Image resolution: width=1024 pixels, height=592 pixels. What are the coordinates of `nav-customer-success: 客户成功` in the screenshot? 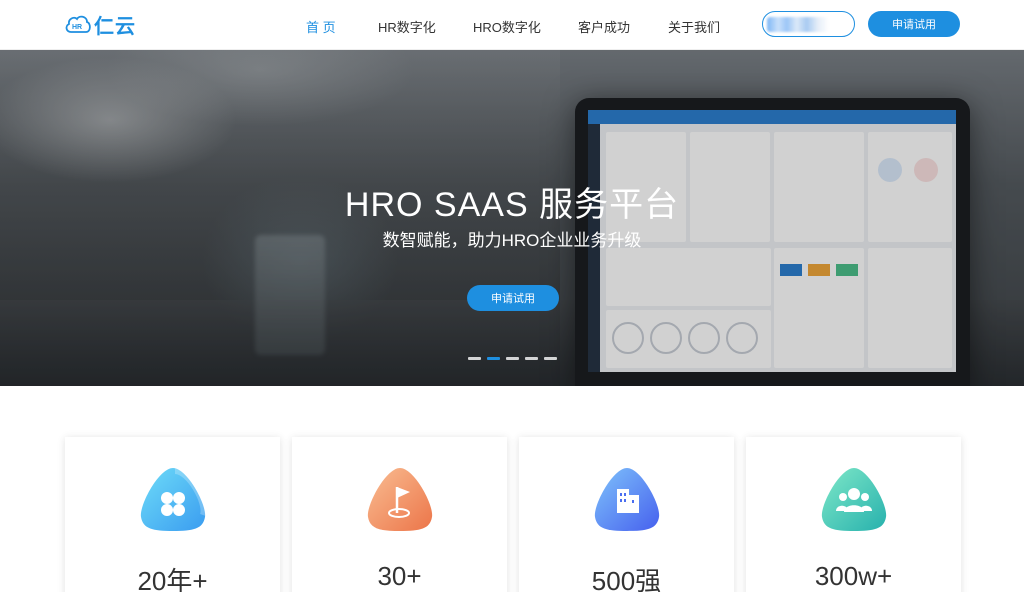 It's located at (604, 26).